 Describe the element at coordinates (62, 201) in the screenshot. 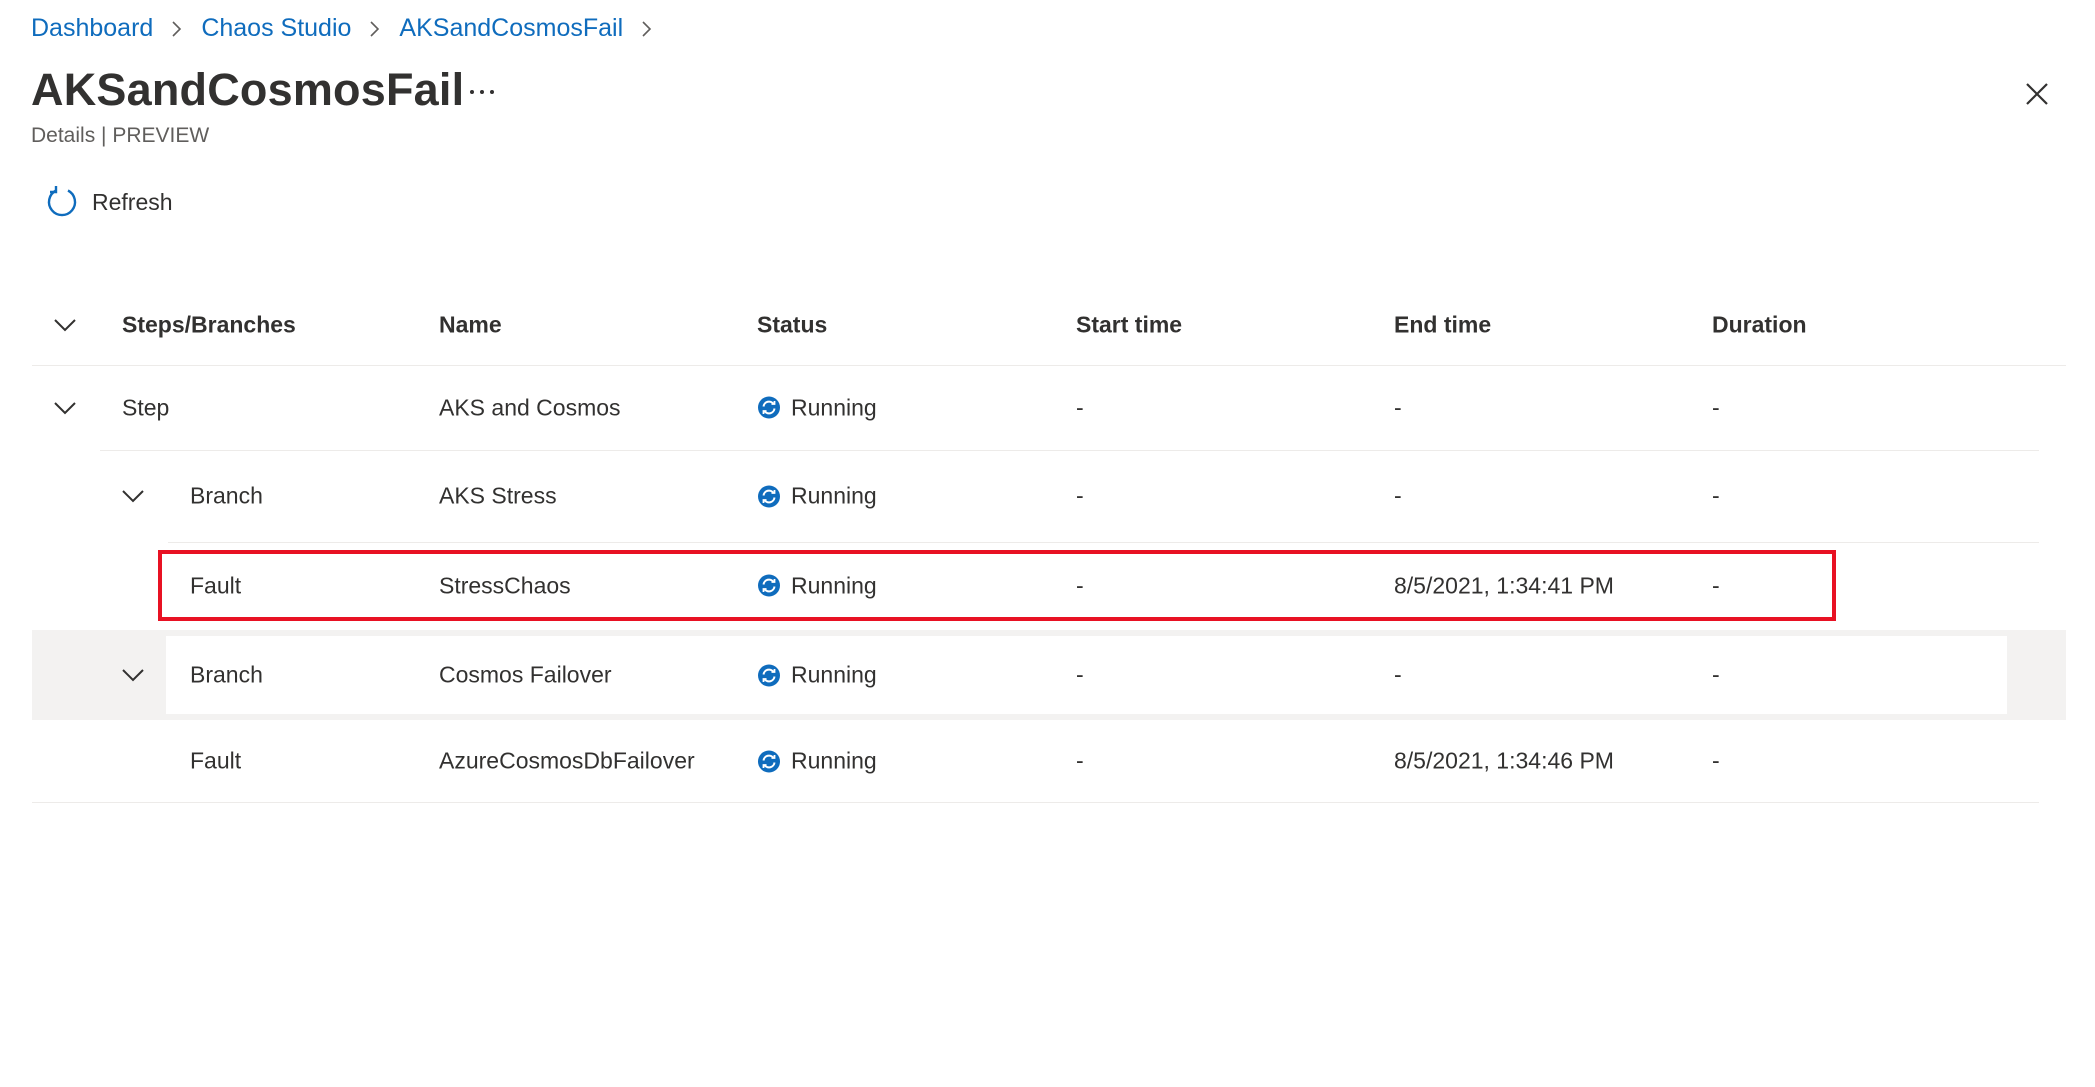

I see `refresh-icon` at that location.